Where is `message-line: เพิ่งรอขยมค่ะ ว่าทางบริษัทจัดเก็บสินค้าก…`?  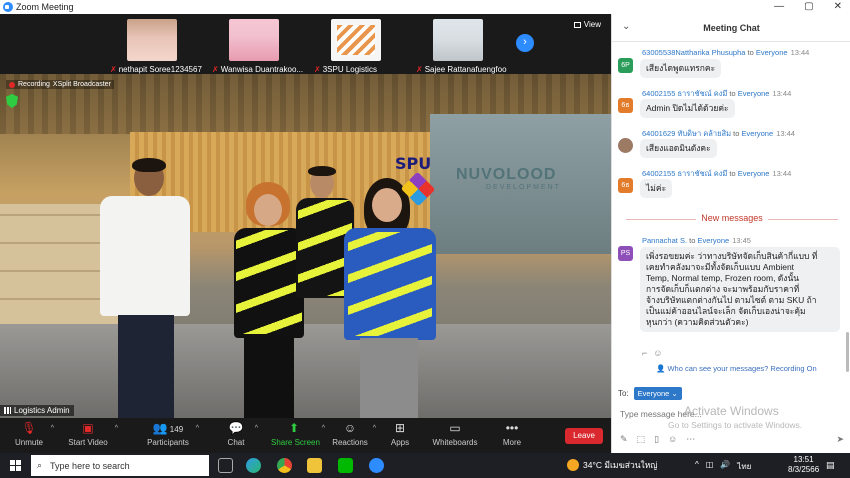
message-line: เพิ่งรอขยมค่ะ ว่าทางบริษัทจัดเก็บสินค้าก… is located at coordinates (732, 256).